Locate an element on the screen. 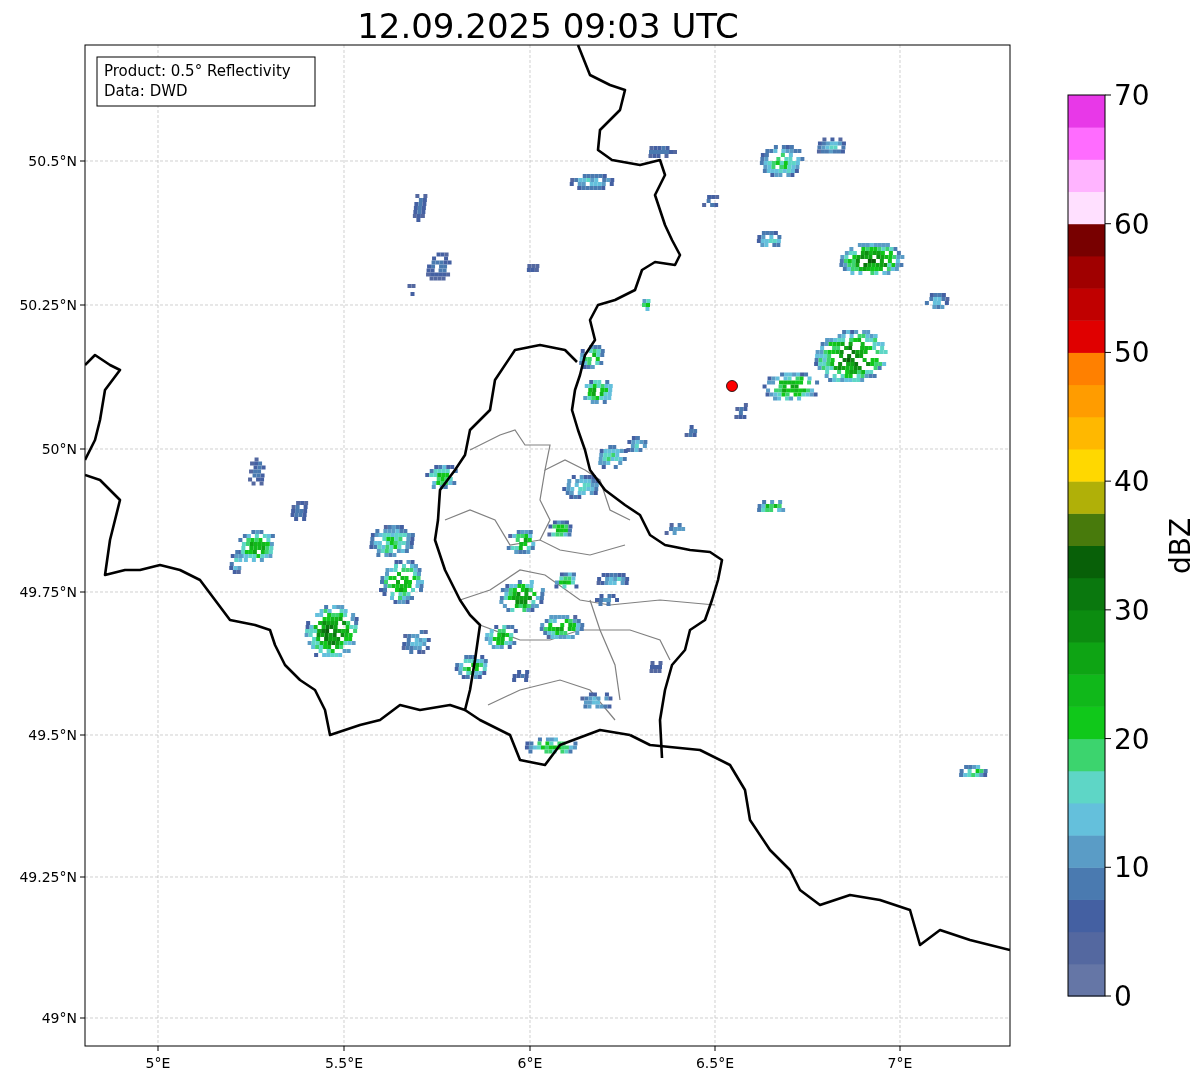 The width and height of the screenshot is (1202, 1081). longitude-label: 5°E is located at coordinates (158, 1063).